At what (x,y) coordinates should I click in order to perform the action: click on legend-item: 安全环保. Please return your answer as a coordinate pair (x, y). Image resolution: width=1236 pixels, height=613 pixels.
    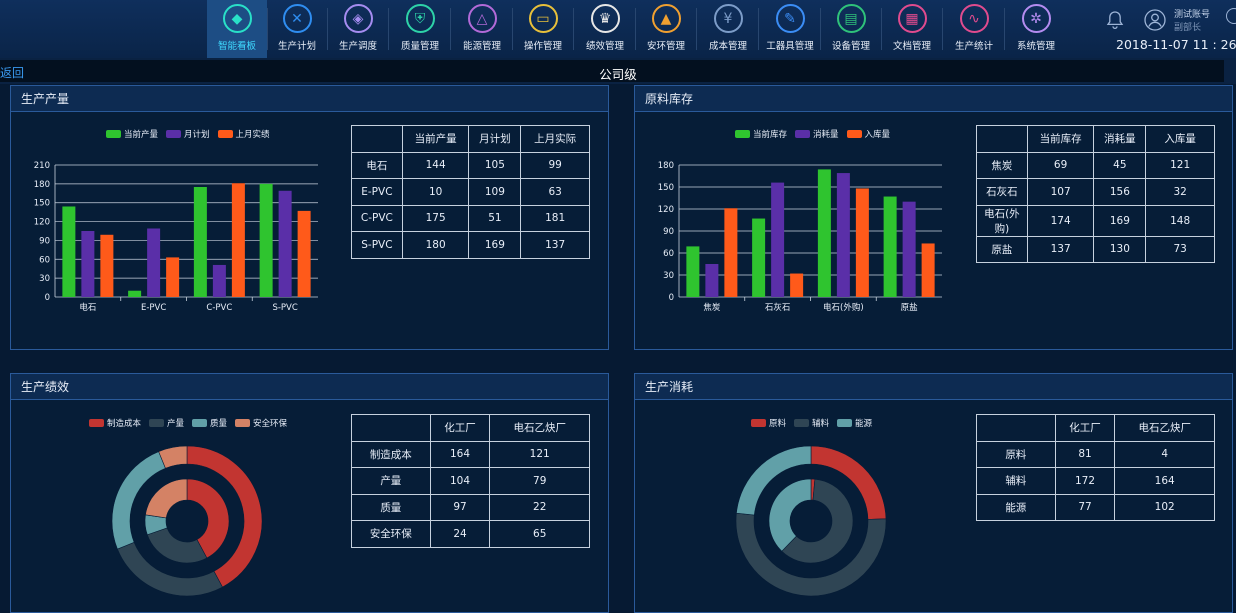
    Looking at the image, I should click on (261, 423).